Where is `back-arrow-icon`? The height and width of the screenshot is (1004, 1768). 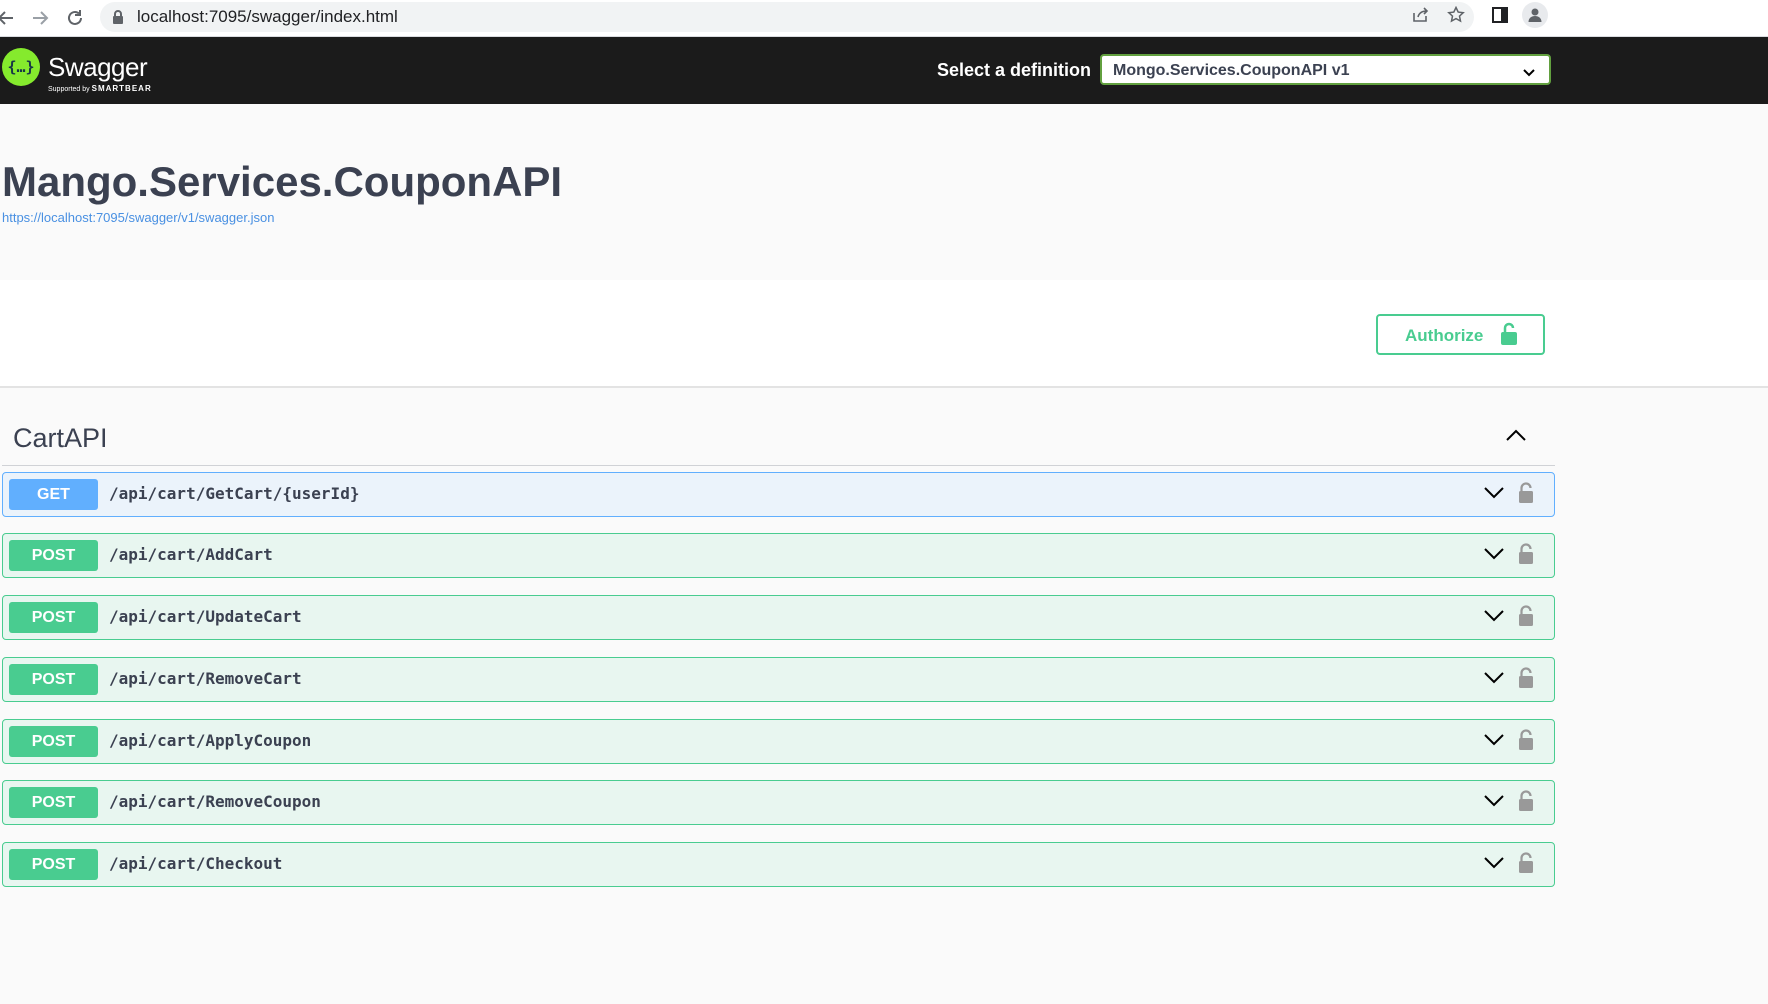 back-arrow-icon is located at coordinates (9, 18).